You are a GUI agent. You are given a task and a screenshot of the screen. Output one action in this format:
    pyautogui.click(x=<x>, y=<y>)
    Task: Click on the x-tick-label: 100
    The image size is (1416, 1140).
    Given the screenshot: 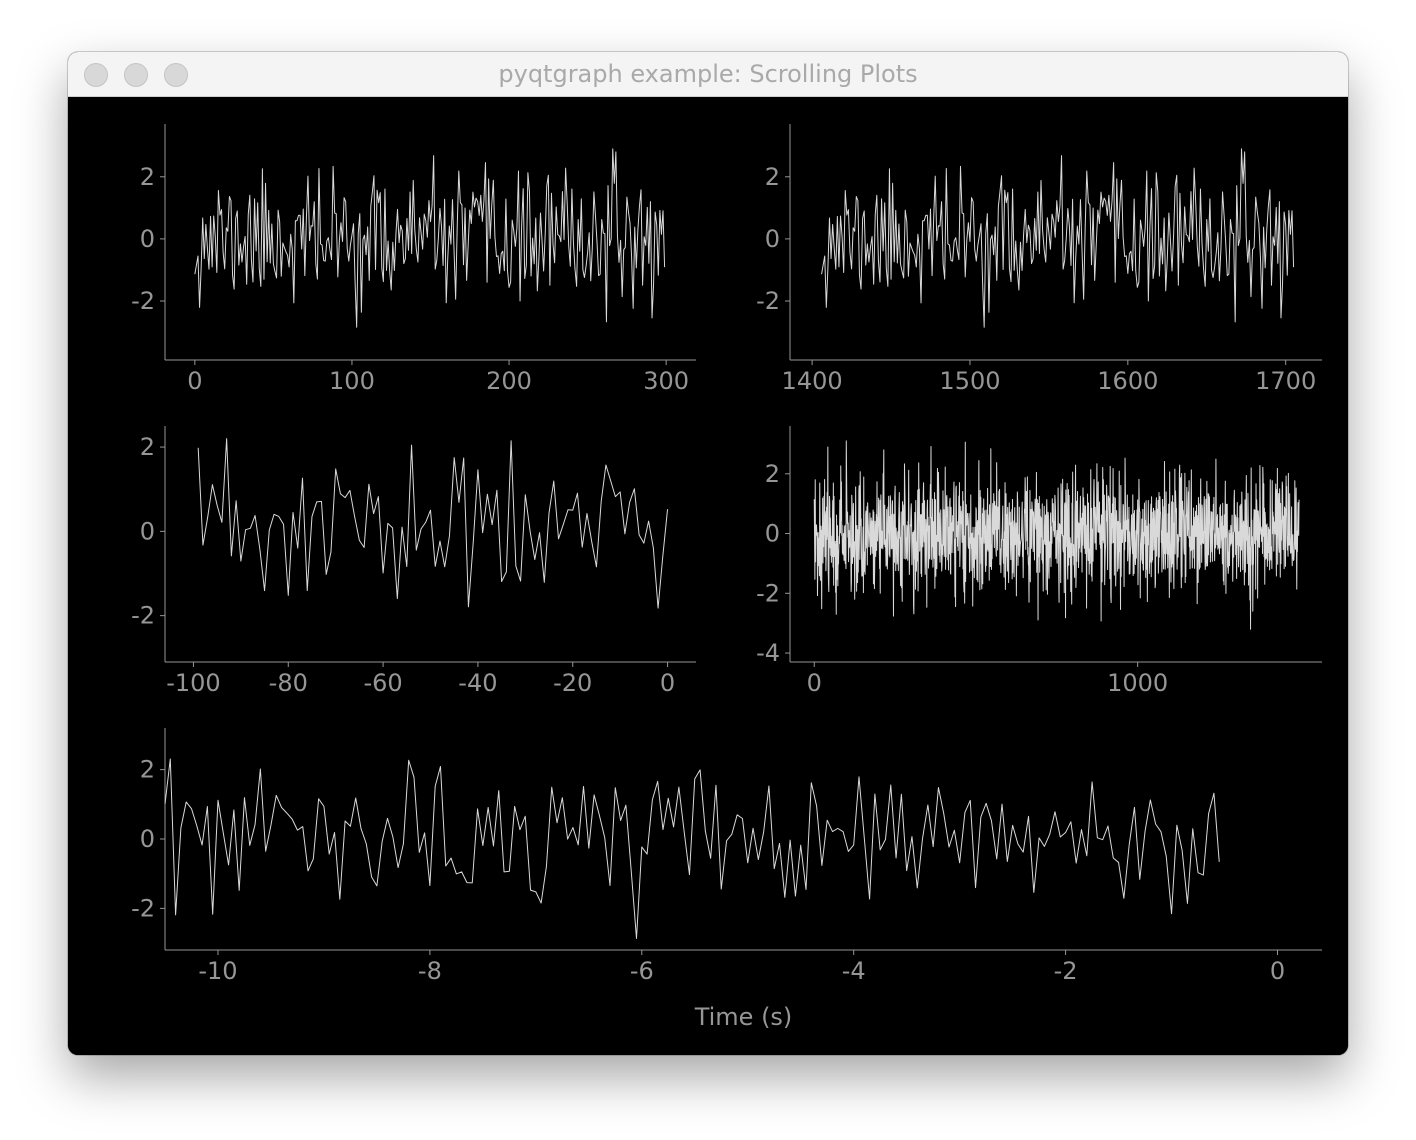 What is the action you would take?
    pyautogui.click(x=352, y=381)
    